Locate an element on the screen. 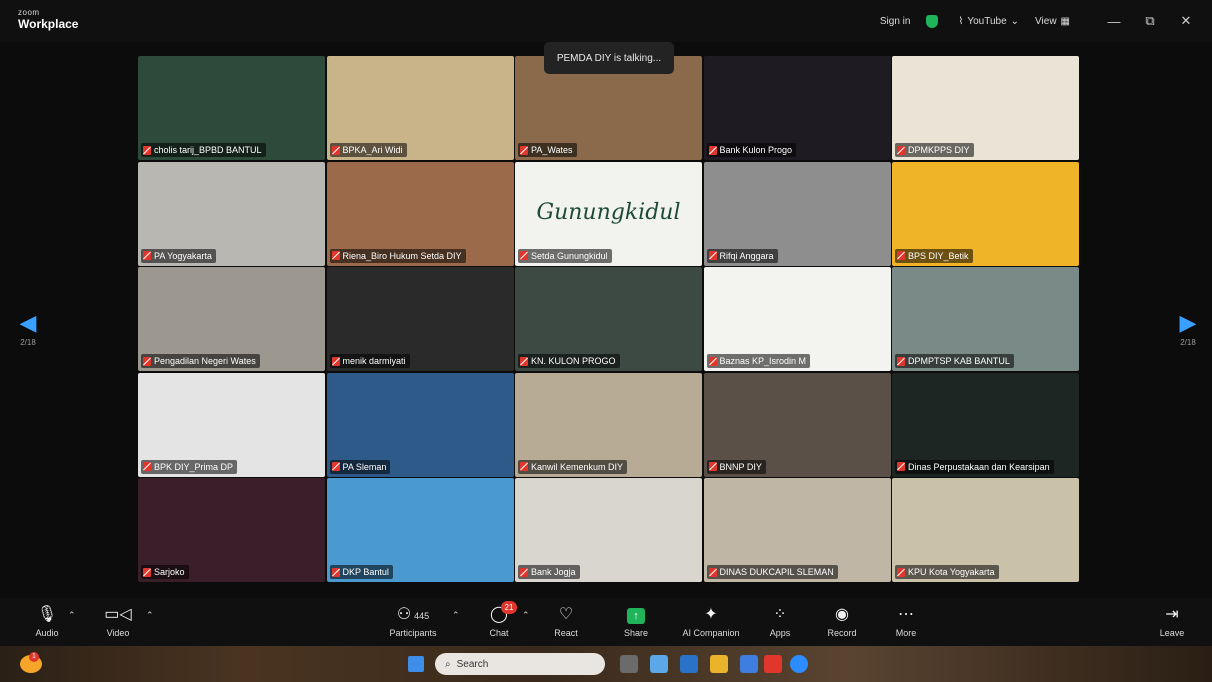  participant-tile: Kanwil Kemenkum DIY is located at coordinates (608, 424).